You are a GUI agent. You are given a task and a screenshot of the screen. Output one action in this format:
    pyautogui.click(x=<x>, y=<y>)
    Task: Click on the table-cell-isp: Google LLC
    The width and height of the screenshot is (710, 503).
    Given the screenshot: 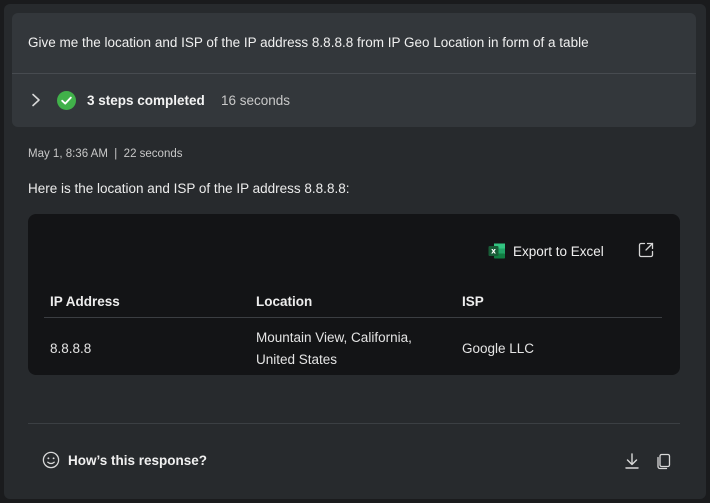 What is the action you would take?
    pyautogui.click(x=498, y=348)
    